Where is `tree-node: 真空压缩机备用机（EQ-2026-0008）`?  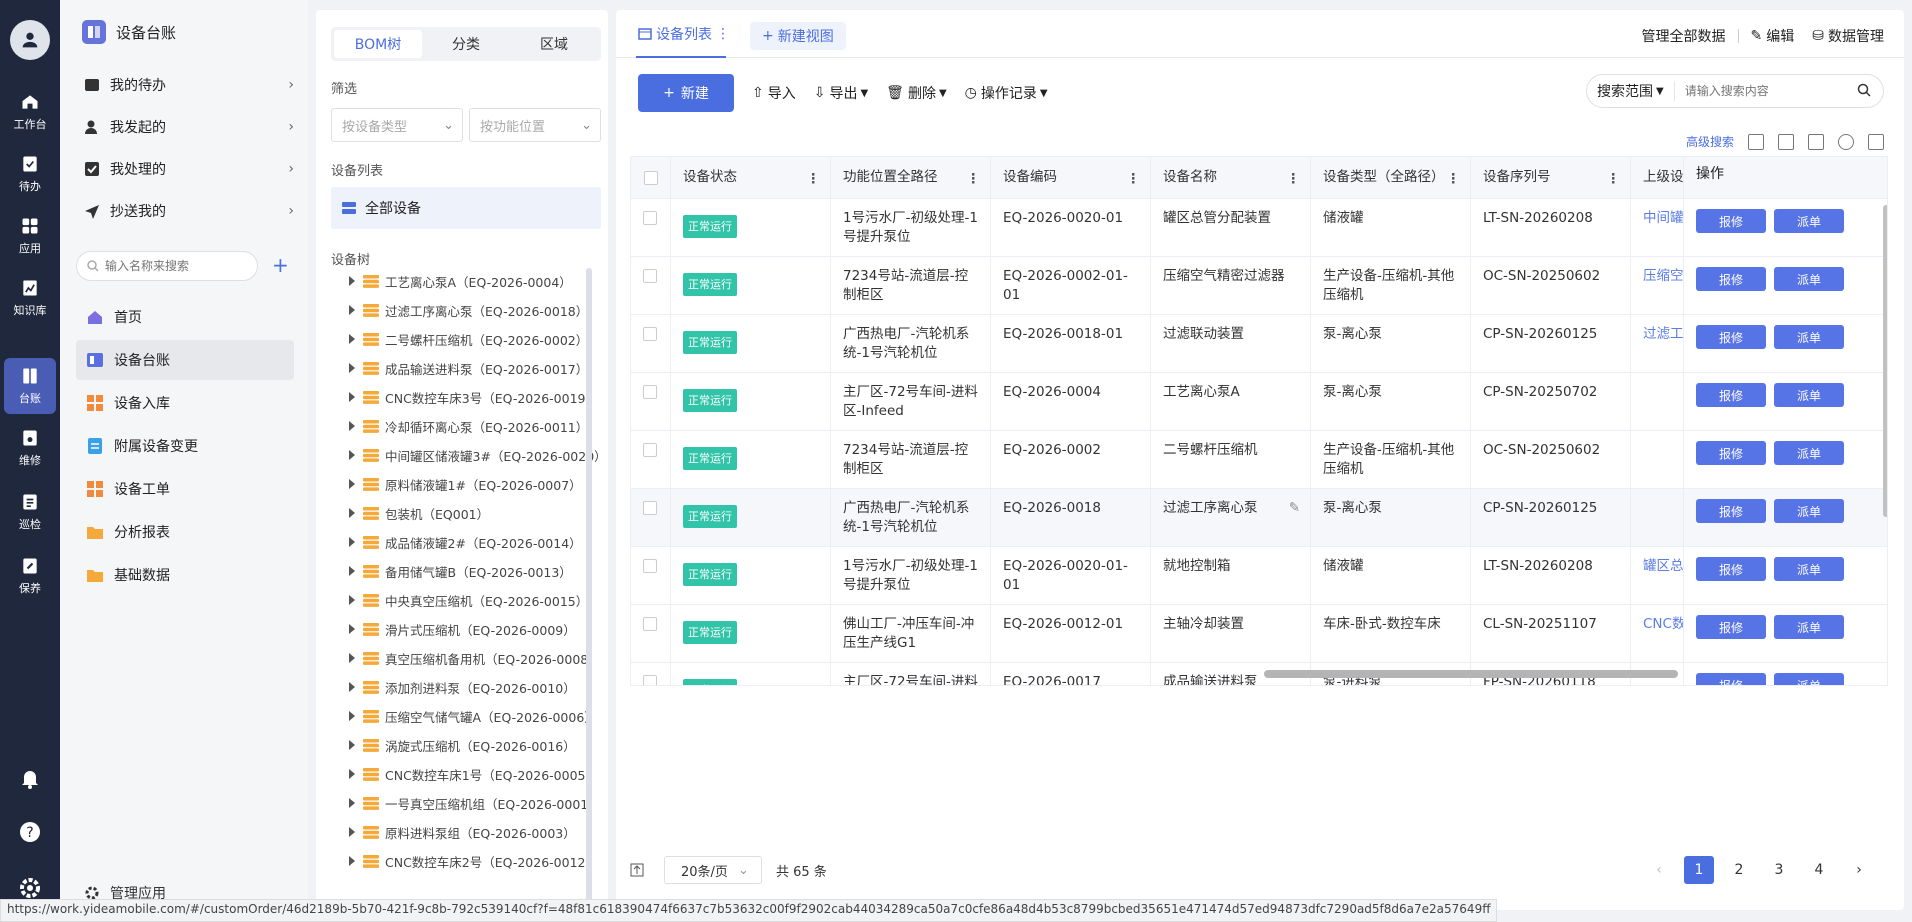 tree-node: 真空压缩机备用机（EQ-2026-0008） is located at coordinates (466, 658).